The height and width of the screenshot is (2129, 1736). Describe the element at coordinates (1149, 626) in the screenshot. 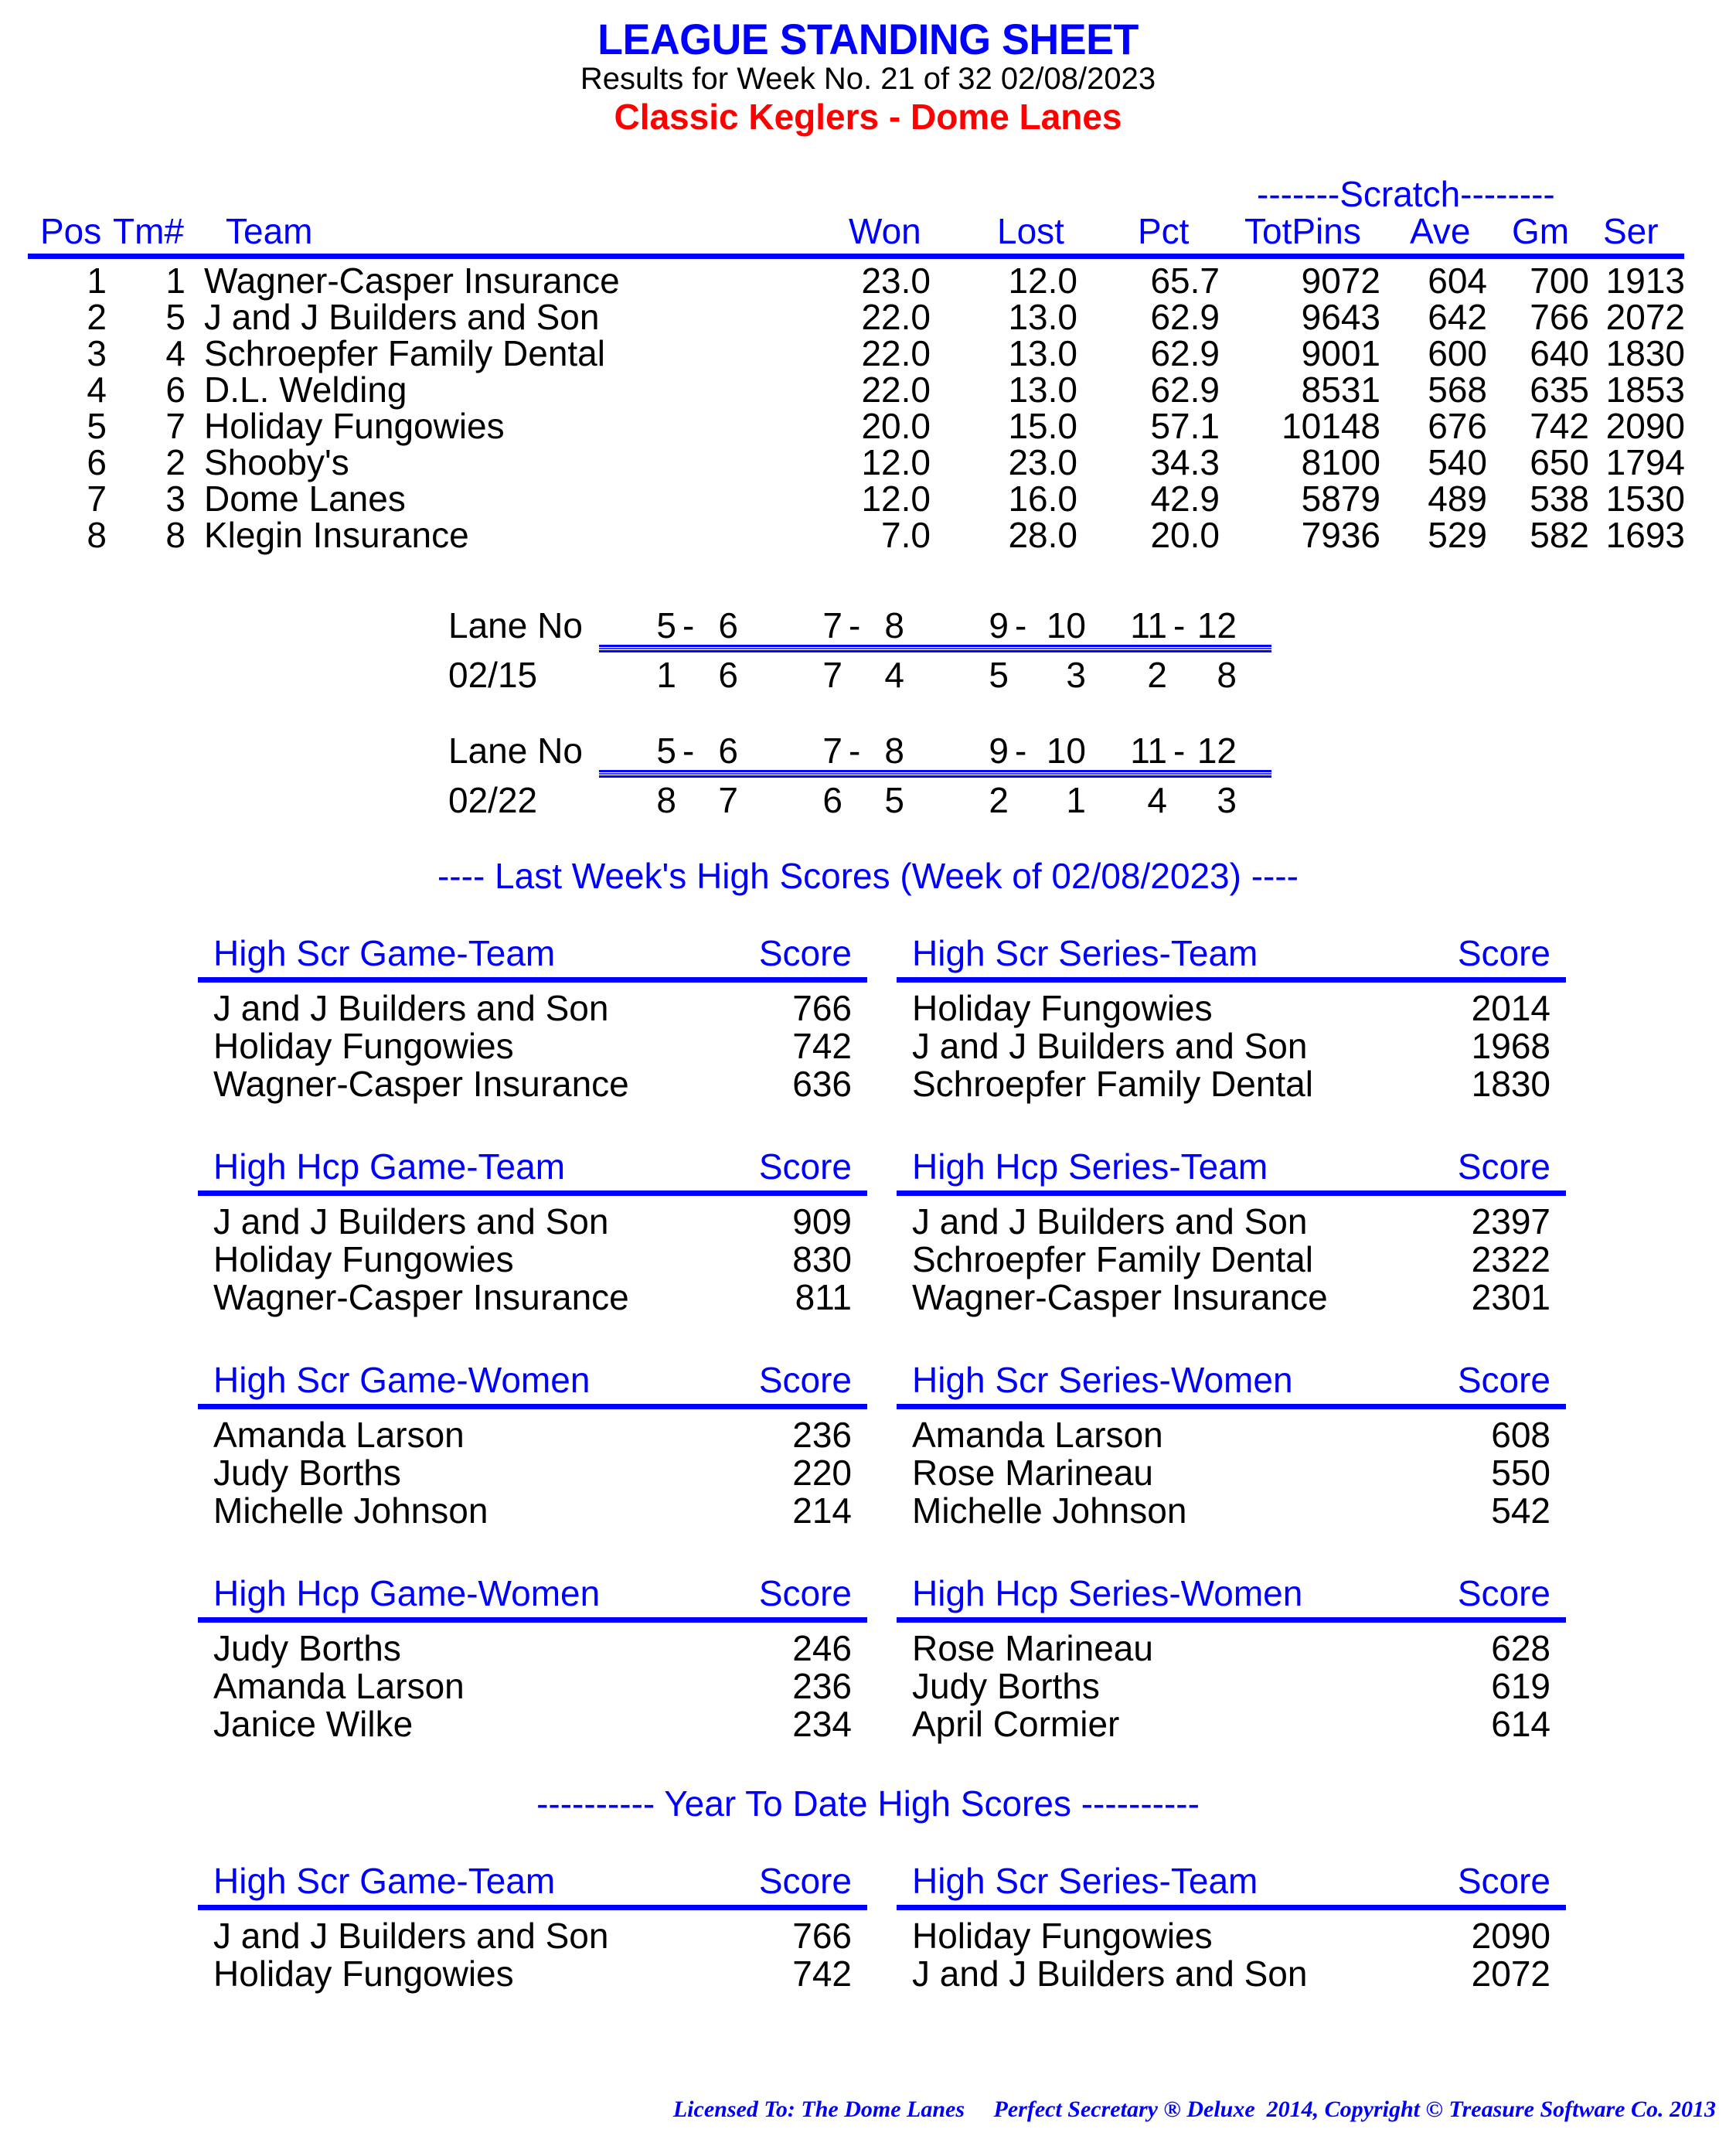

I see `lane-number: 11` at that location.